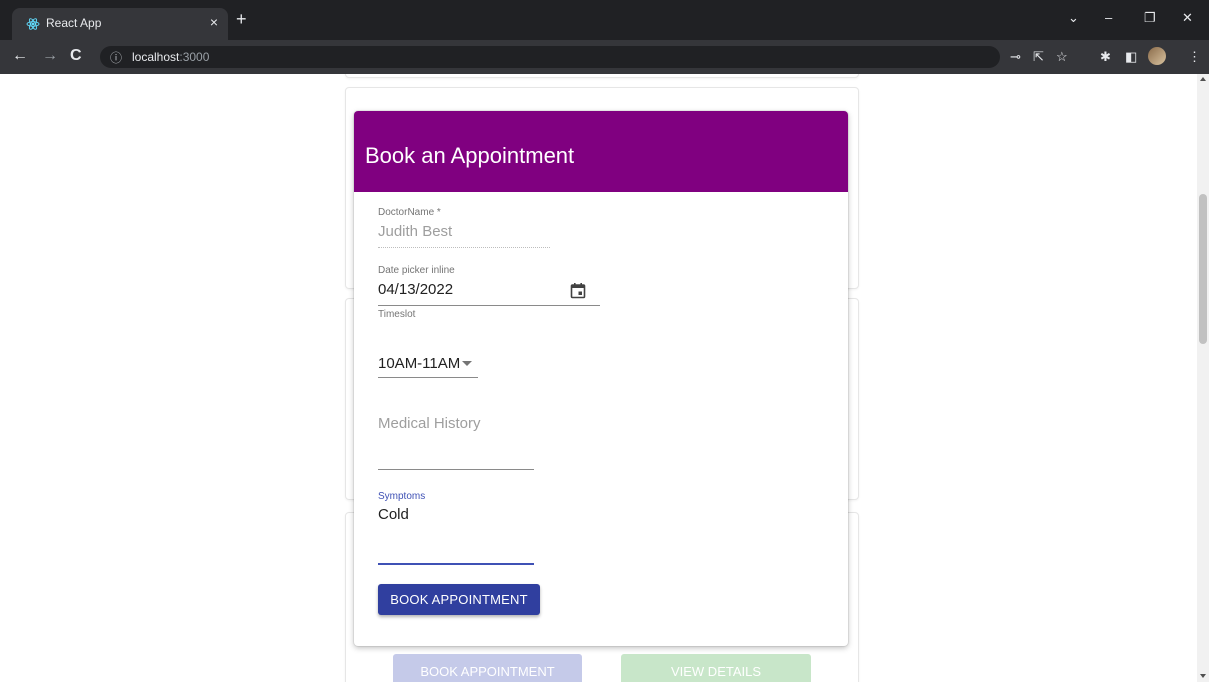 The image size is (1209, 682). I want to click on side-panel-icon: ◧, so click(1131, 57).